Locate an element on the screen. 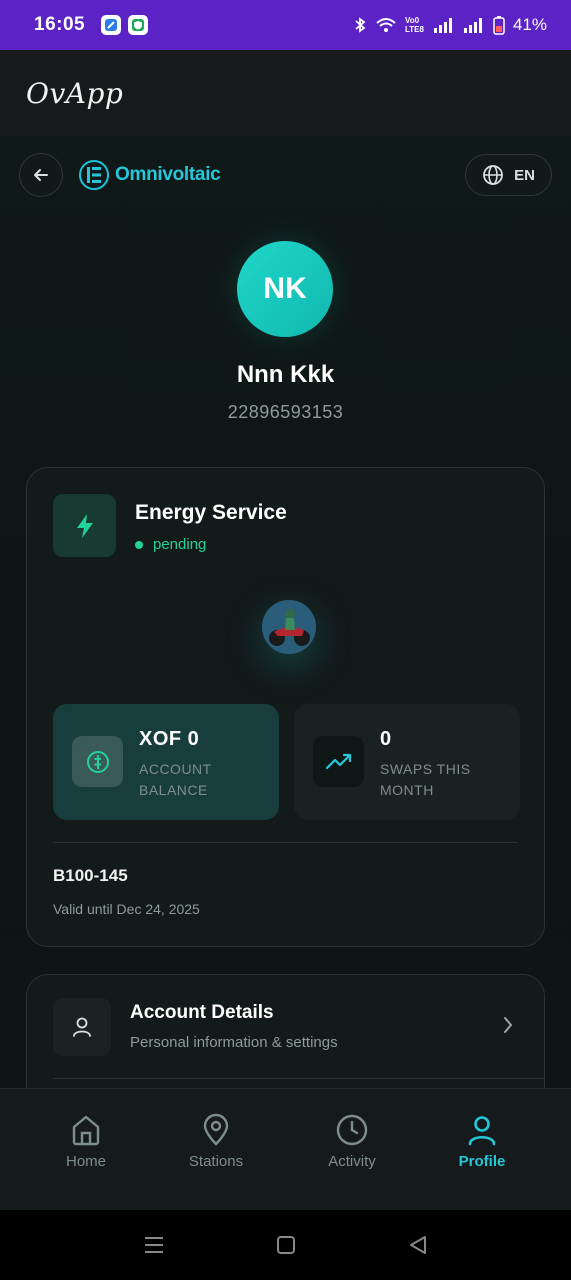  account-details-title: Account Details is located at coordinates (202, 1012).